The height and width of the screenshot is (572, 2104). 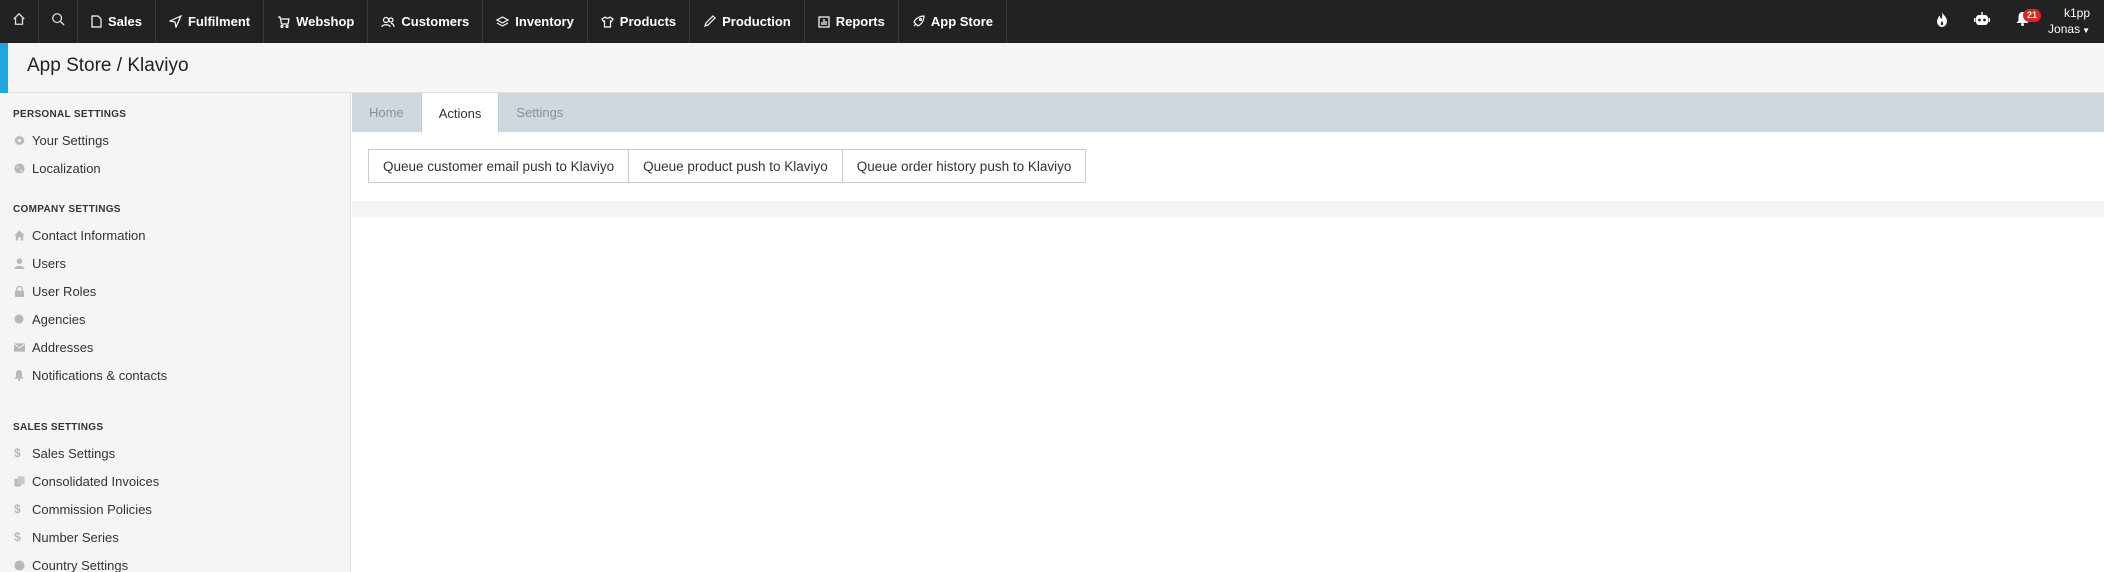 What do you see at coordinates (175, 481) in the screenshot?
I see `sidebar-item-consolidated-invoices: Consolidated Invoices` at bounding box center [175, 481].